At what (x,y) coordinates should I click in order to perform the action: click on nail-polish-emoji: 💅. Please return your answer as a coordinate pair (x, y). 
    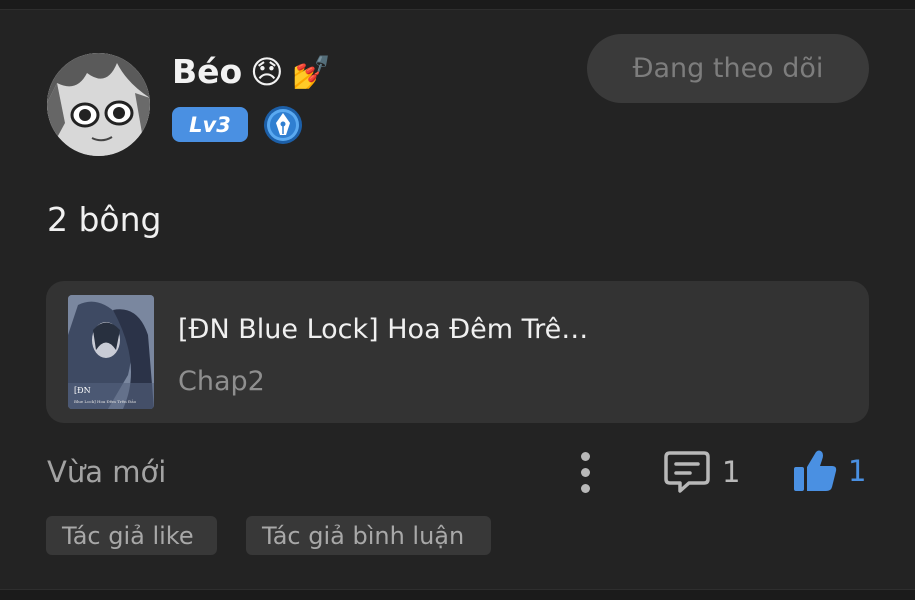
    Looking at the image, I should click on (311, 72).